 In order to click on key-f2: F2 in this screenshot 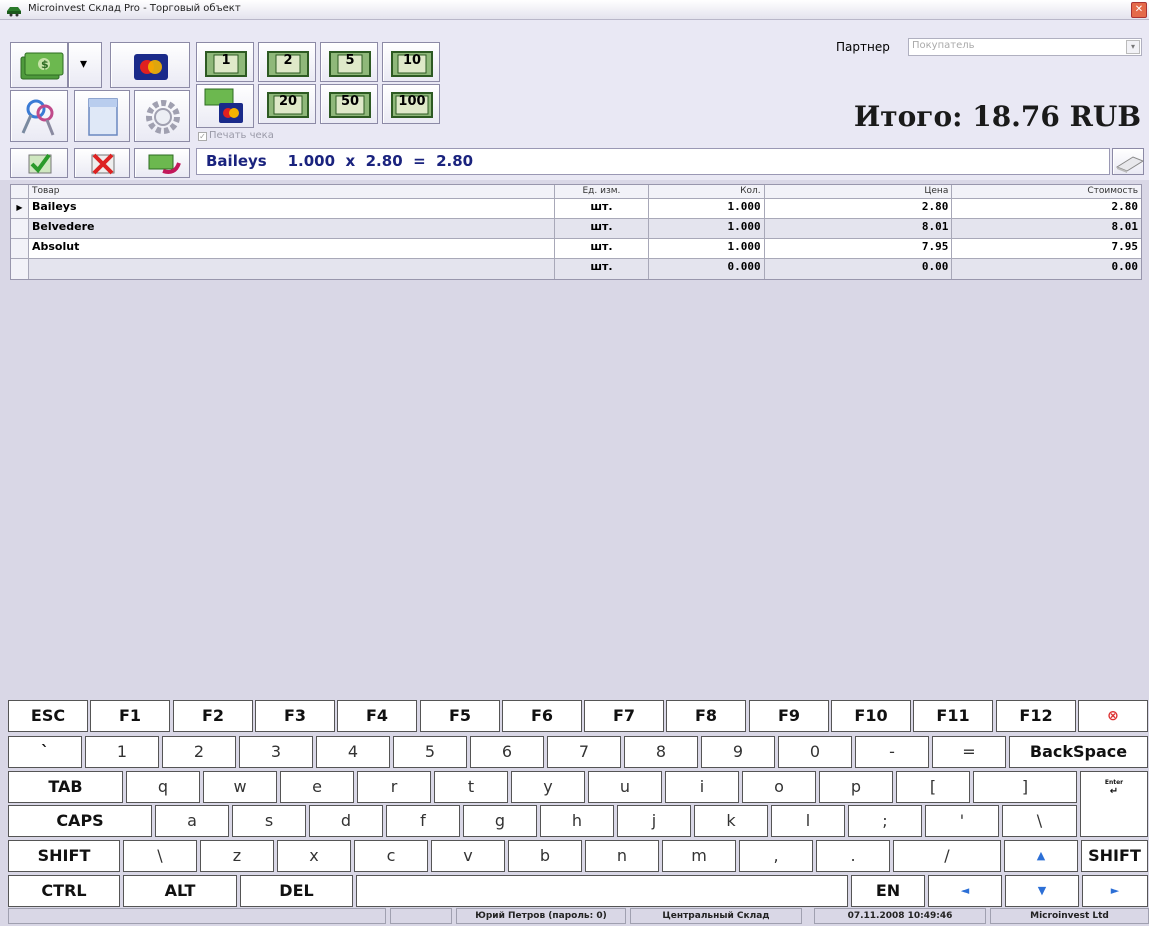, I will do `click(213, 716)`.